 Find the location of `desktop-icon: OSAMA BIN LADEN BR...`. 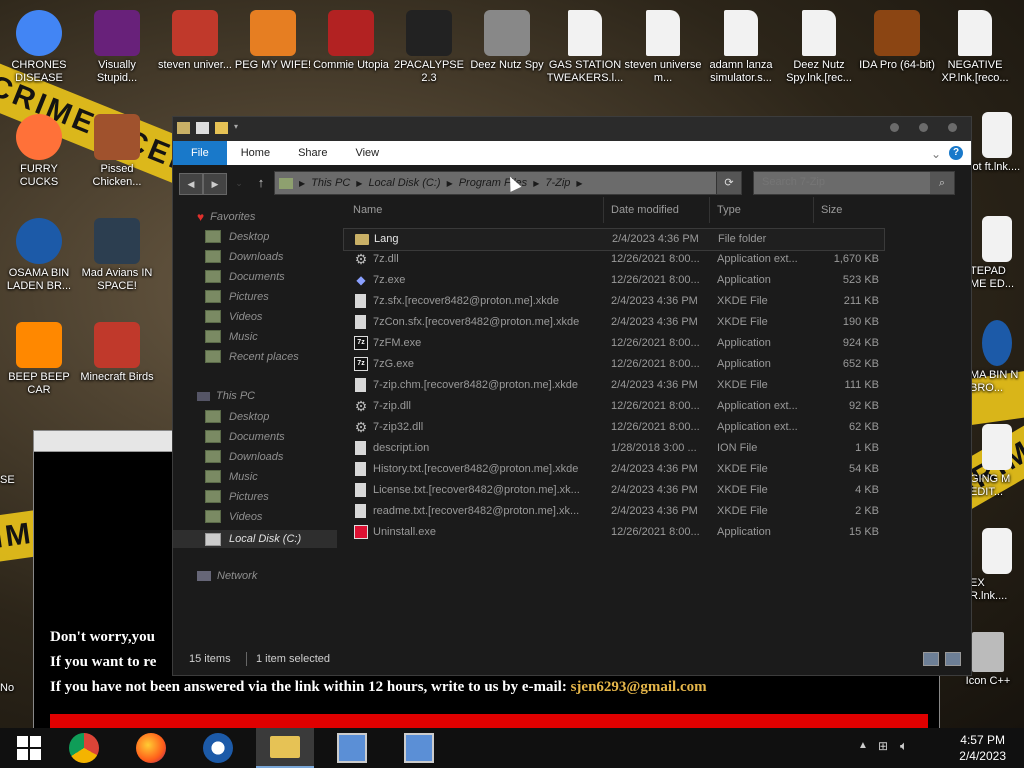

desktop-icon: OSAMA BIN LADEN BR... is located at coordinates (39, 255).